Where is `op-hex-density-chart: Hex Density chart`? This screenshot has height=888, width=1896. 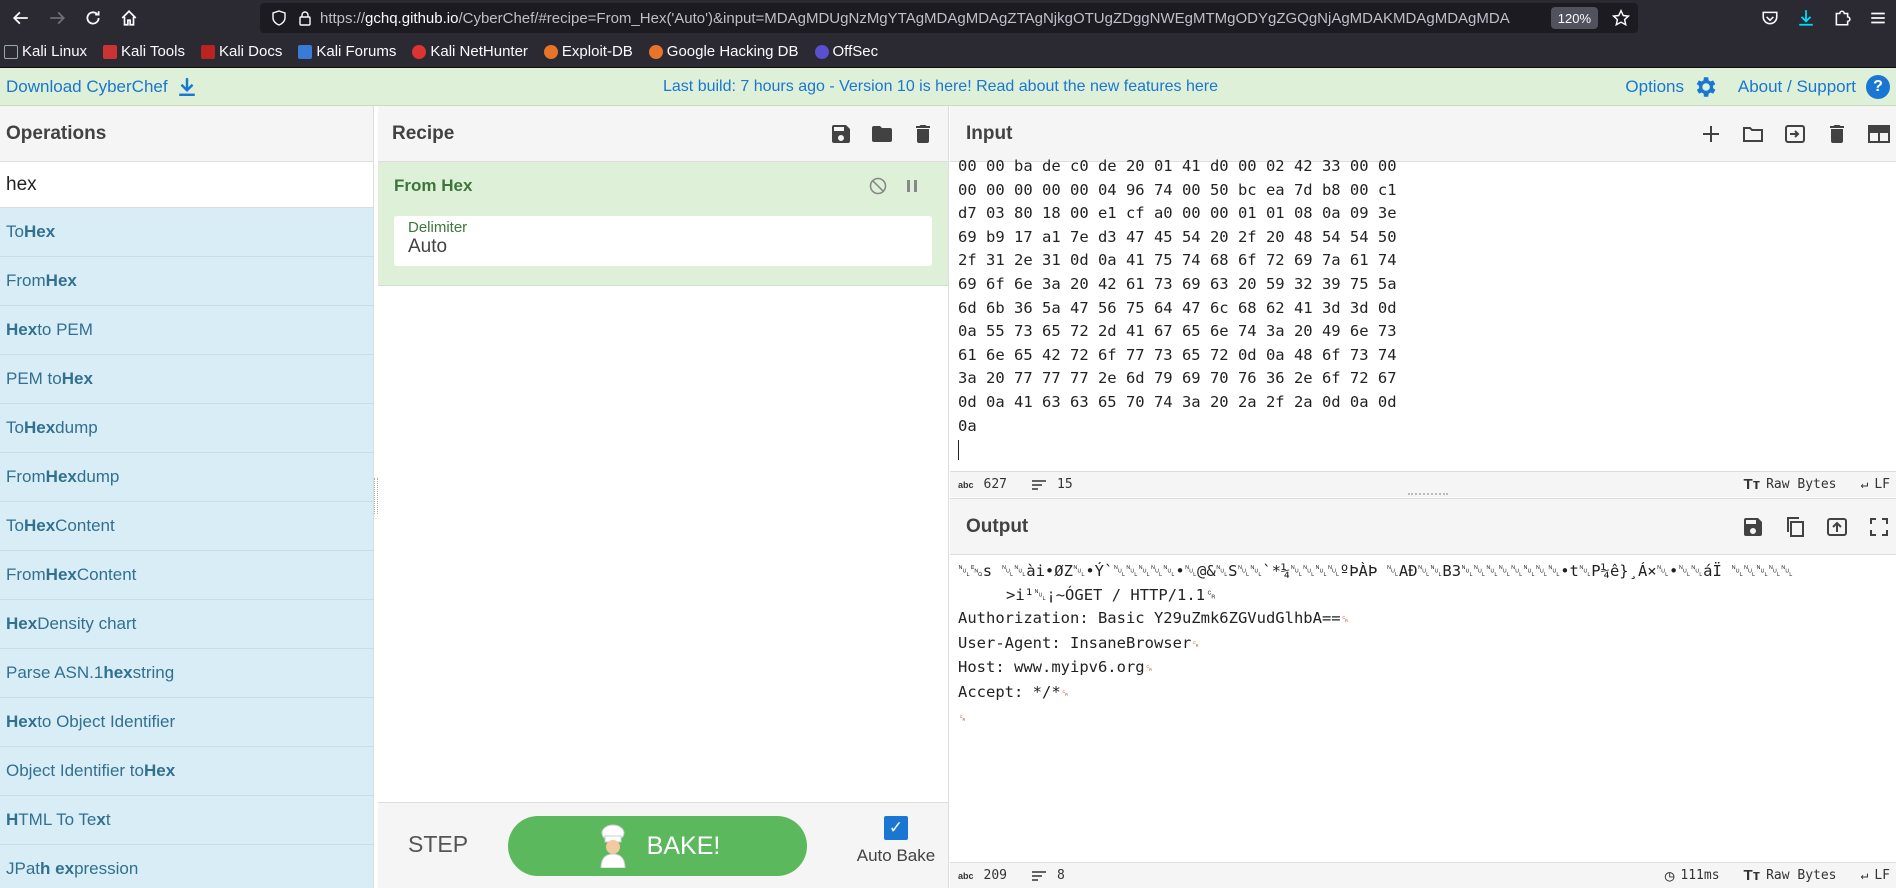 op-hex-density-chart: Hex Density chart is located at coordinates (186, 624).